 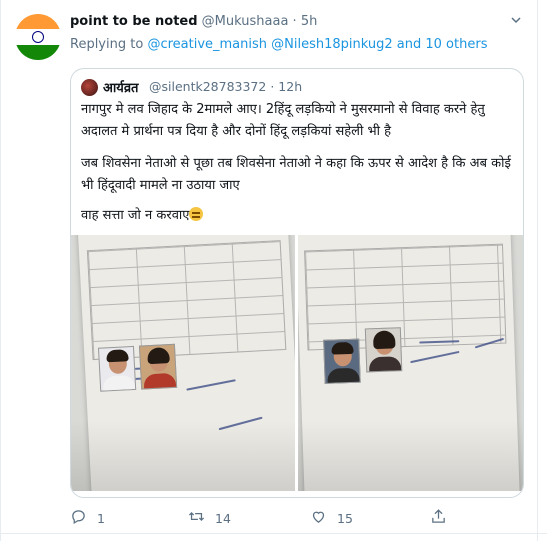 I want to click on chevron-down-icon, so click(x=516, y=21).